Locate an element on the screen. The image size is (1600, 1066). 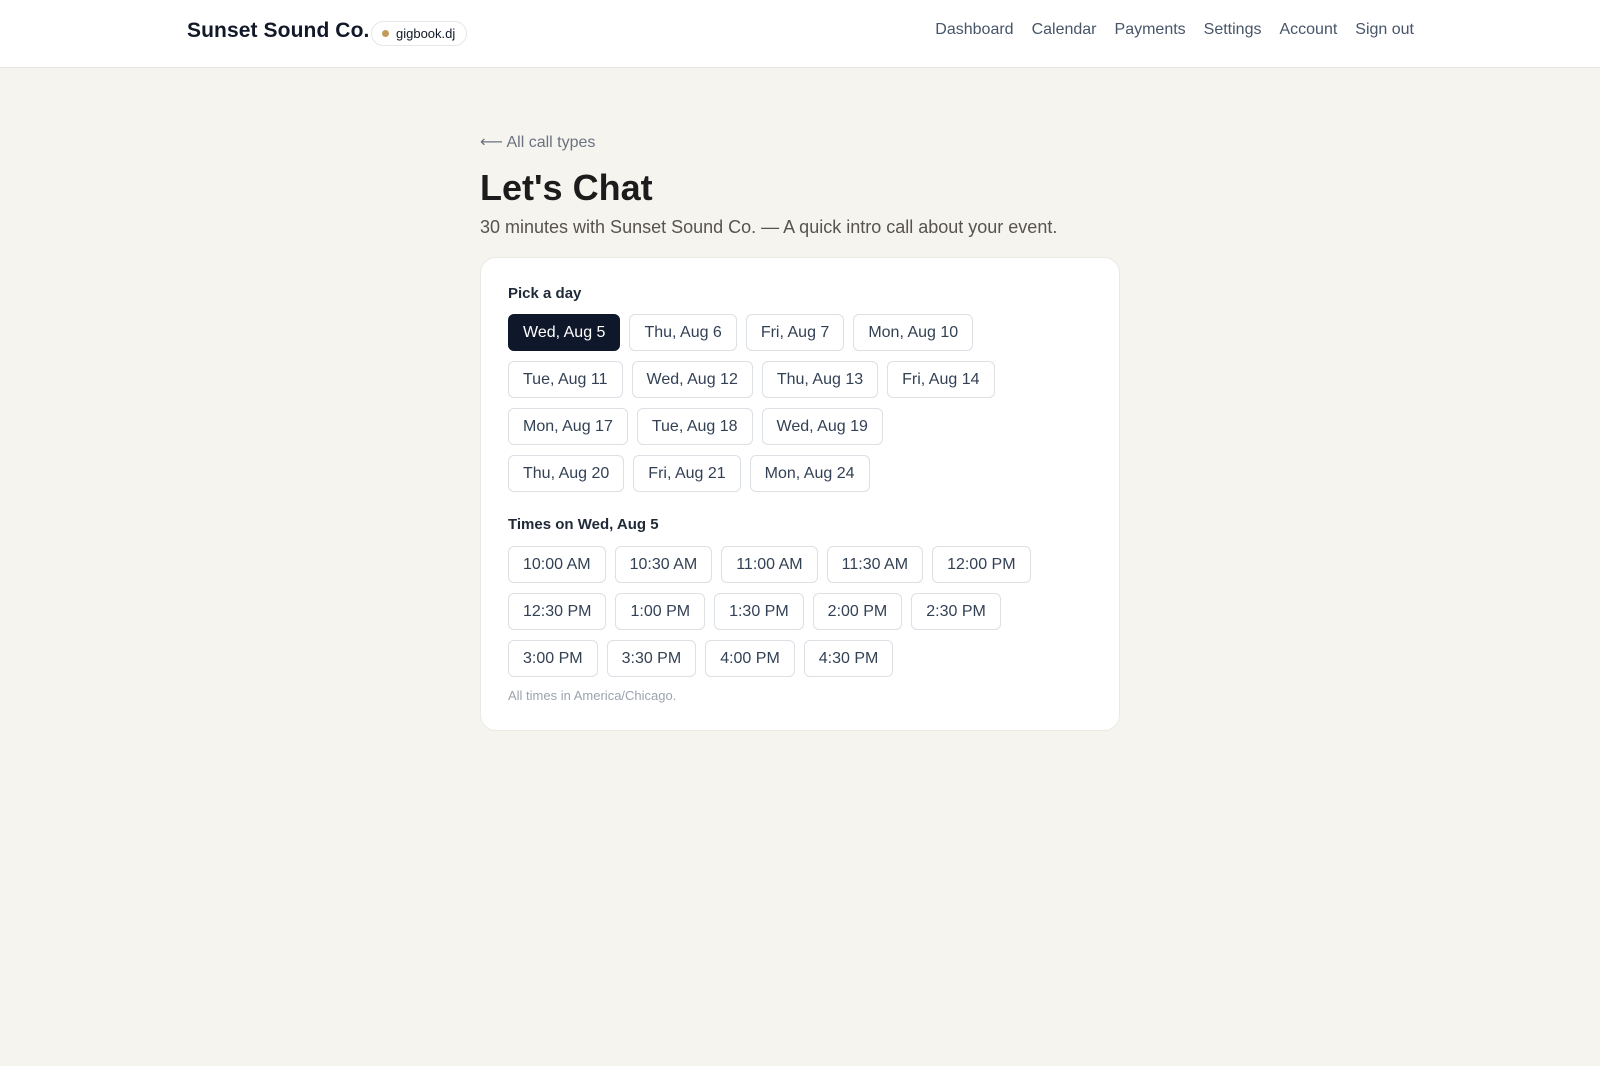
nav-calendar: Calendar is located at coordinates (1064, 30).